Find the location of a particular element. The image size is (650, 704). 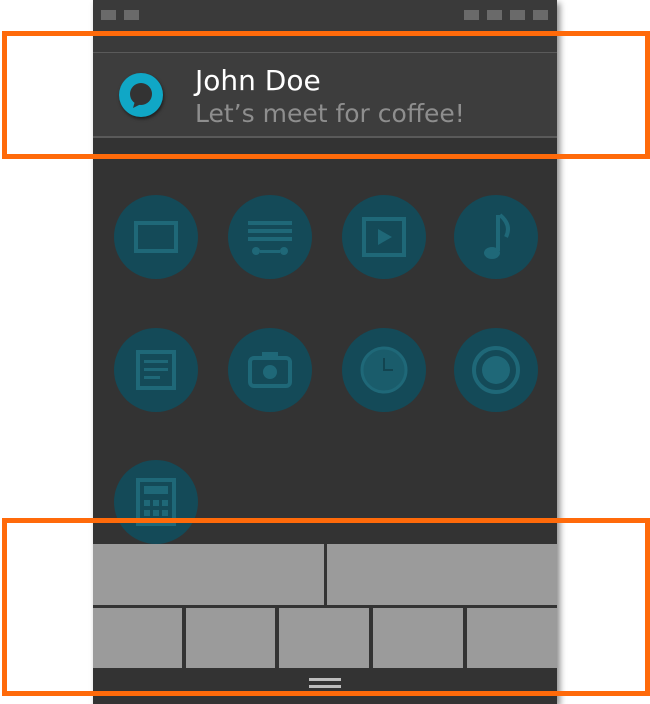

tablet-icon is located at coordinates (156, 237).